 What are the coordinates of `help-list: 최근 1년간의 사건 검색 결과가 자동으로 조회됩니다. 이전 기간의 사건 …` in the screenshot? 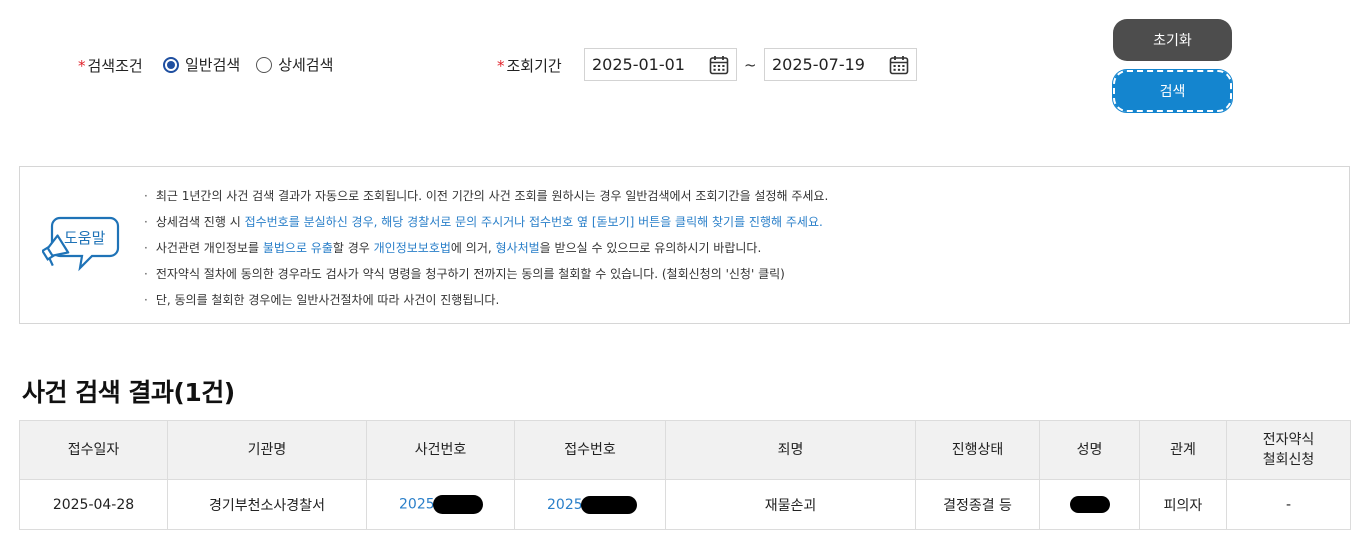 It's located at (486, 248).